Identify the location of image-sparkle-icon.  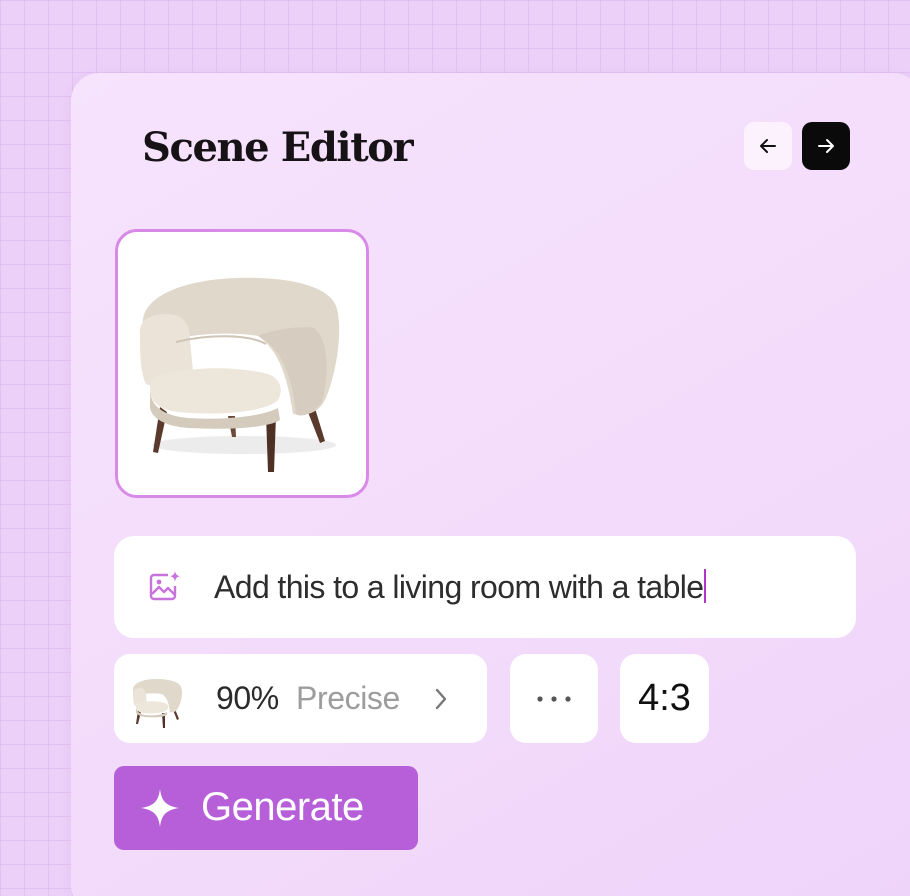
(164, 586).